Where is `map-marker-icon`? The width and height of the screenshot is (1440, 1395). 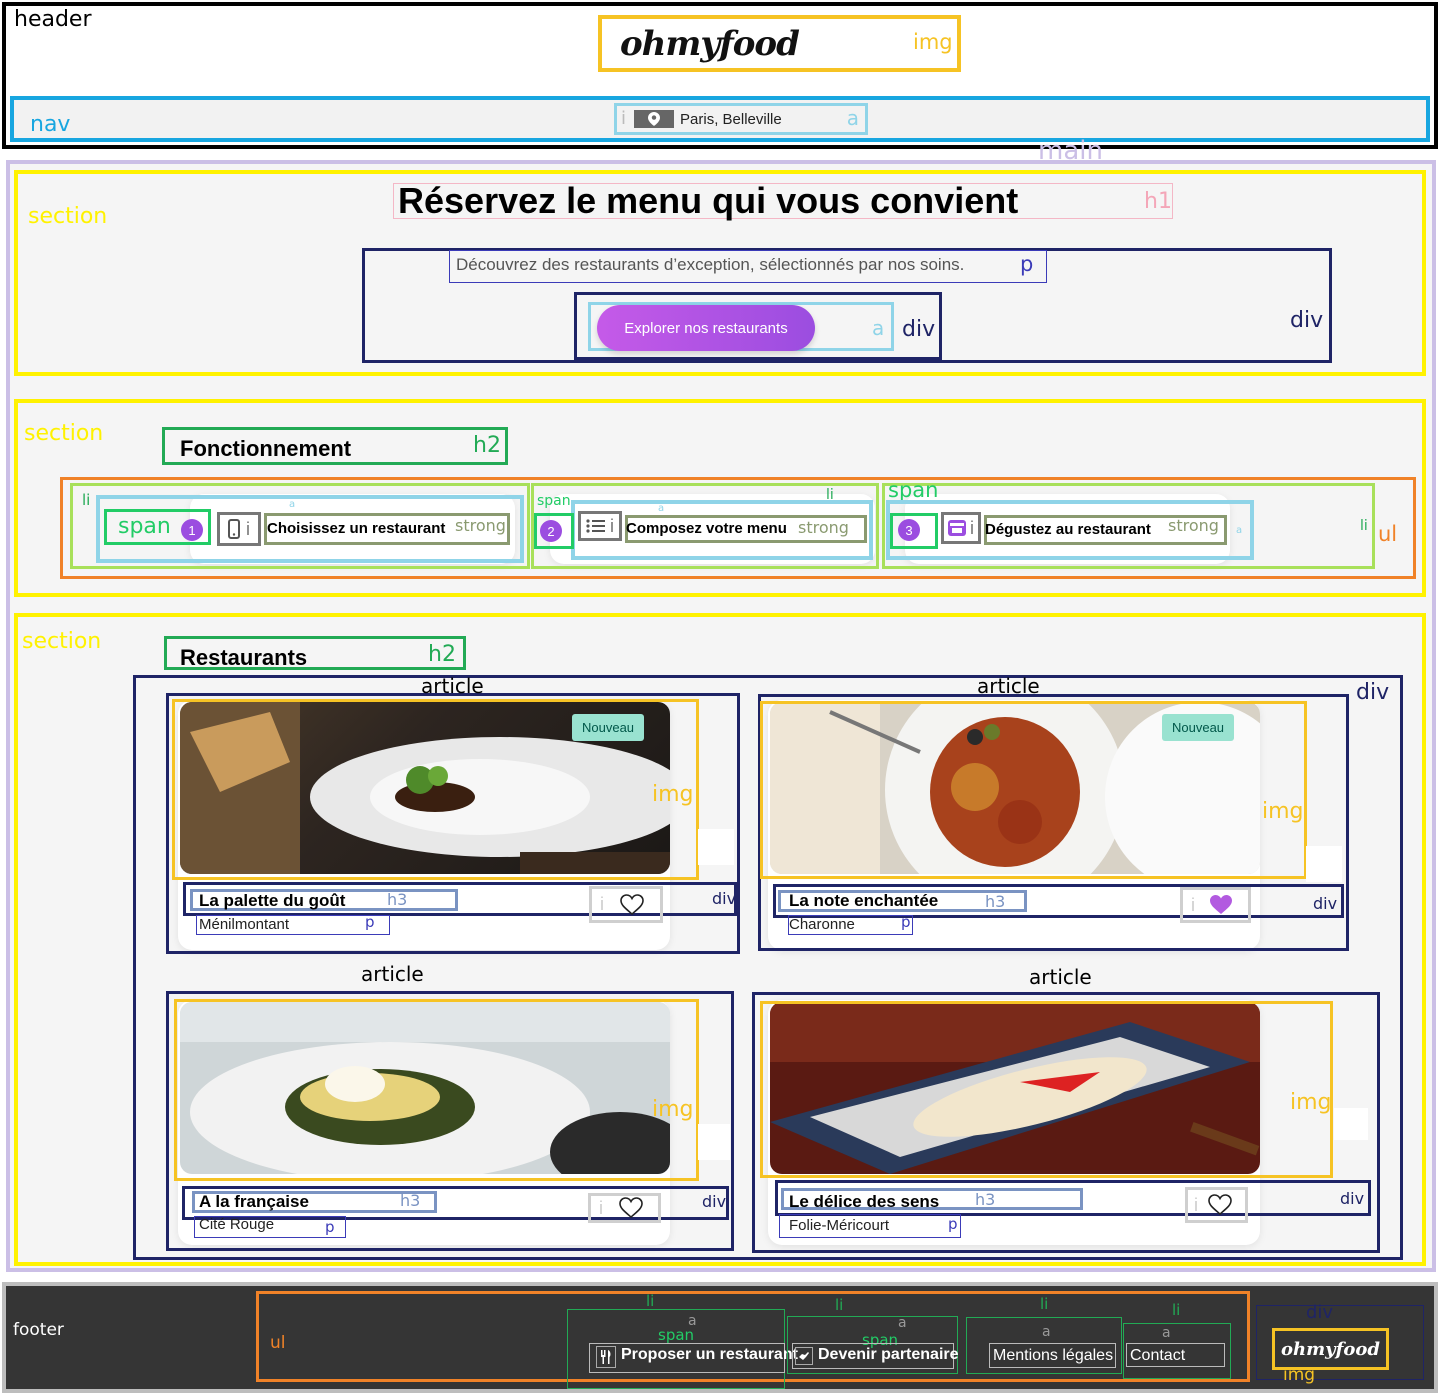 map-marker-icon is located at coordinates (654, 119).